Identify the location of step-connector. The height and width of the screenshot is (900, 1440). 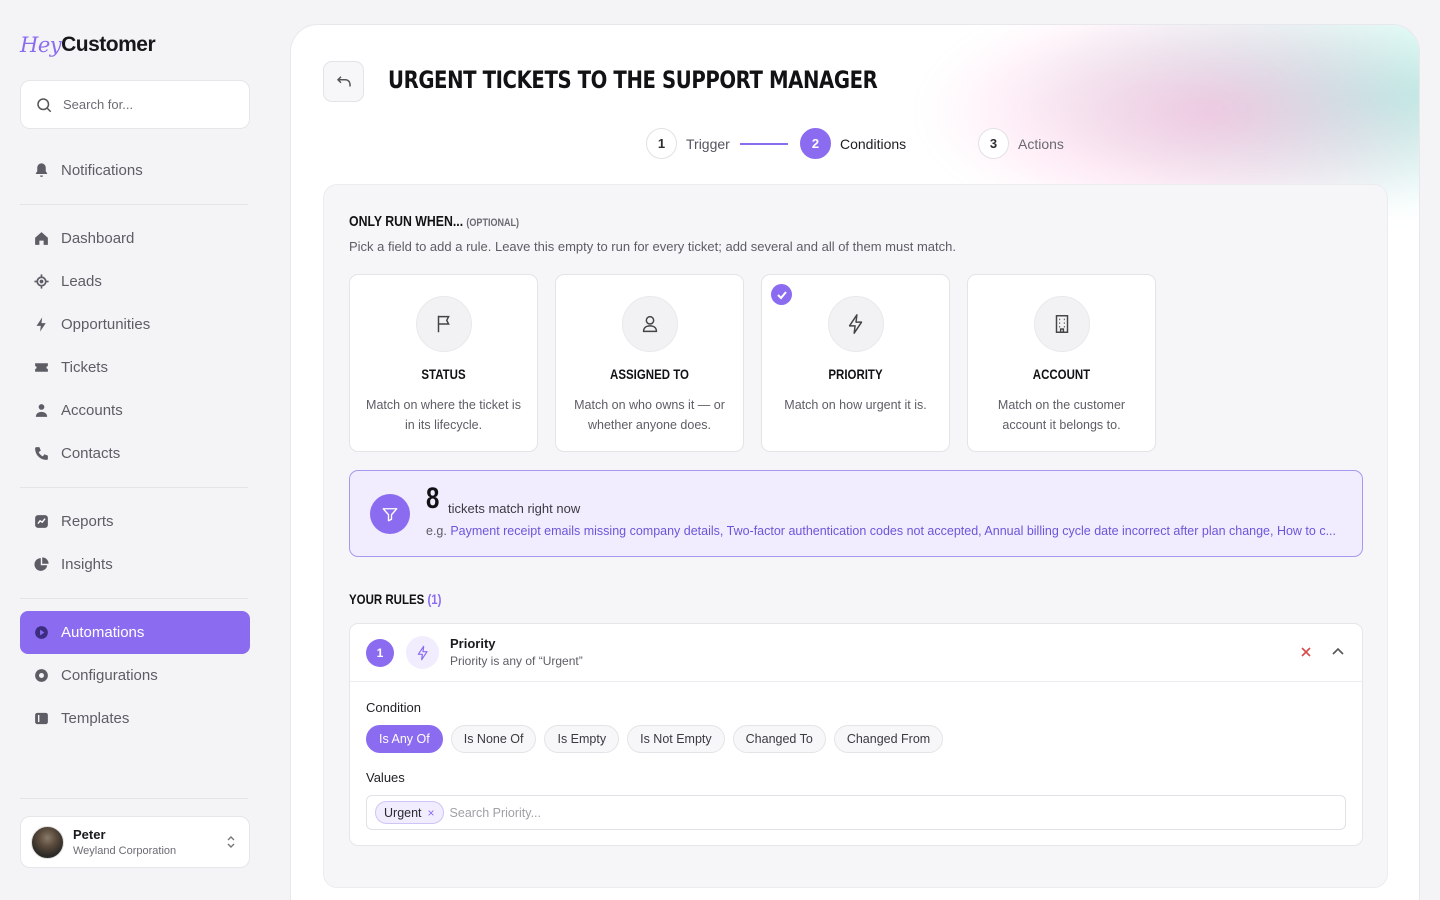
(764, 144).